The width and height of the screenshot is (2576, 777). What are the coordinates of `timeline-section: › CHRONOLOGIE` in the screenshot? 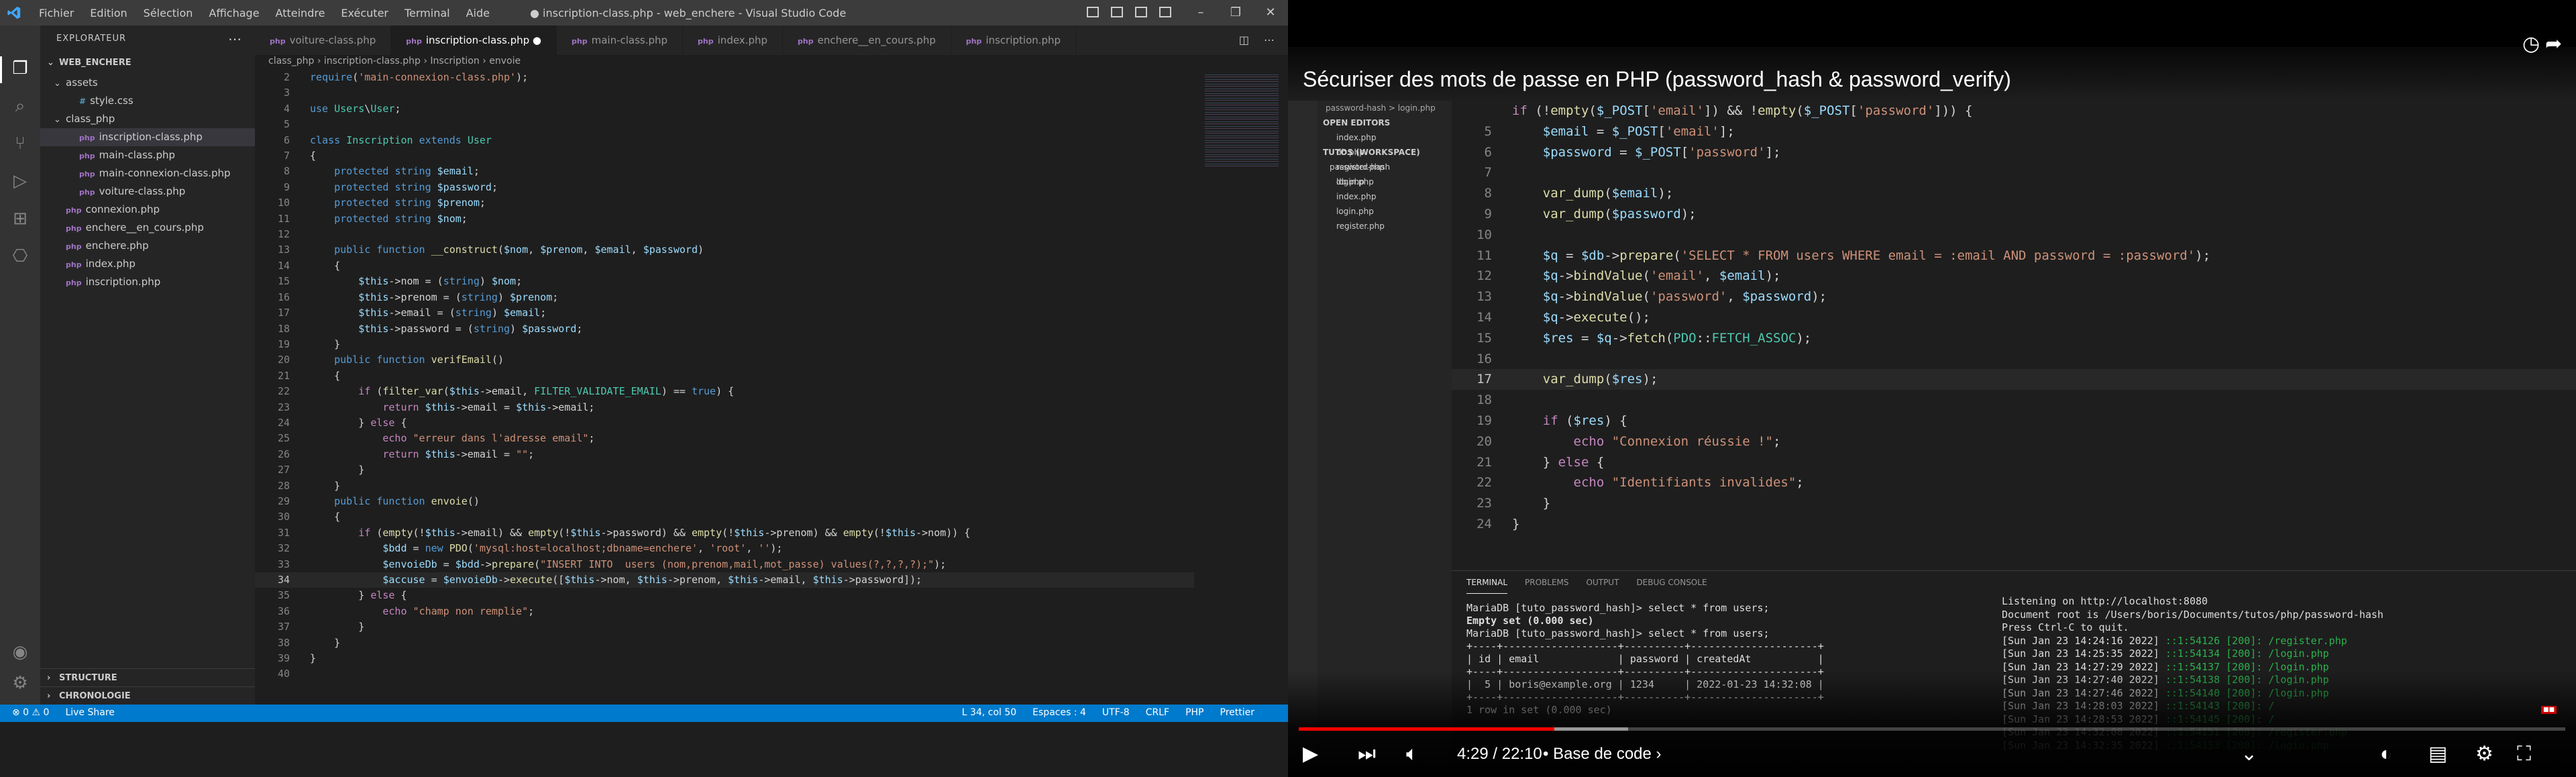 It's located at (147, 695).